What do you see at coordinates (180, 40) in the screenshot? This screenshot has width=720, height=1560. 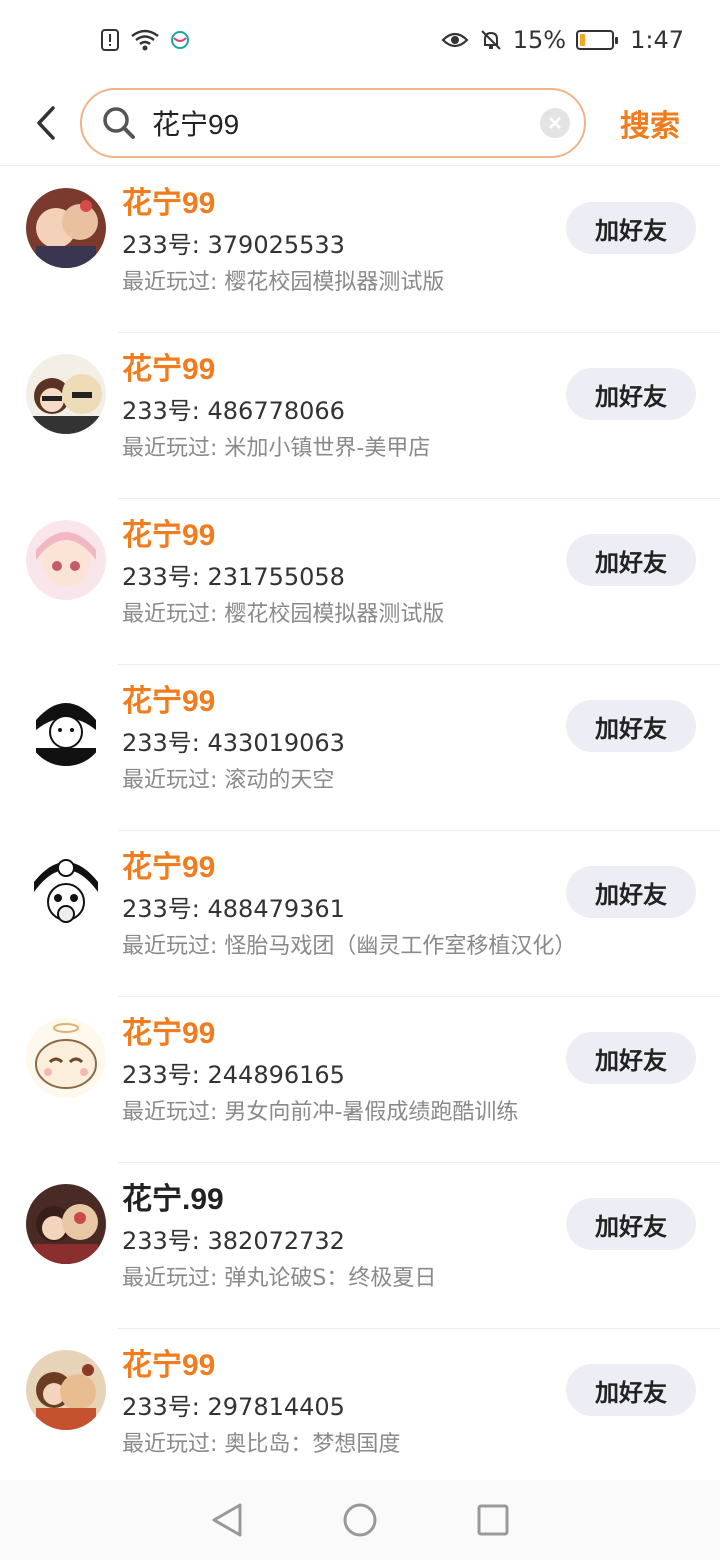 I see `network-logo-icon` at bounding box center [180, 40].